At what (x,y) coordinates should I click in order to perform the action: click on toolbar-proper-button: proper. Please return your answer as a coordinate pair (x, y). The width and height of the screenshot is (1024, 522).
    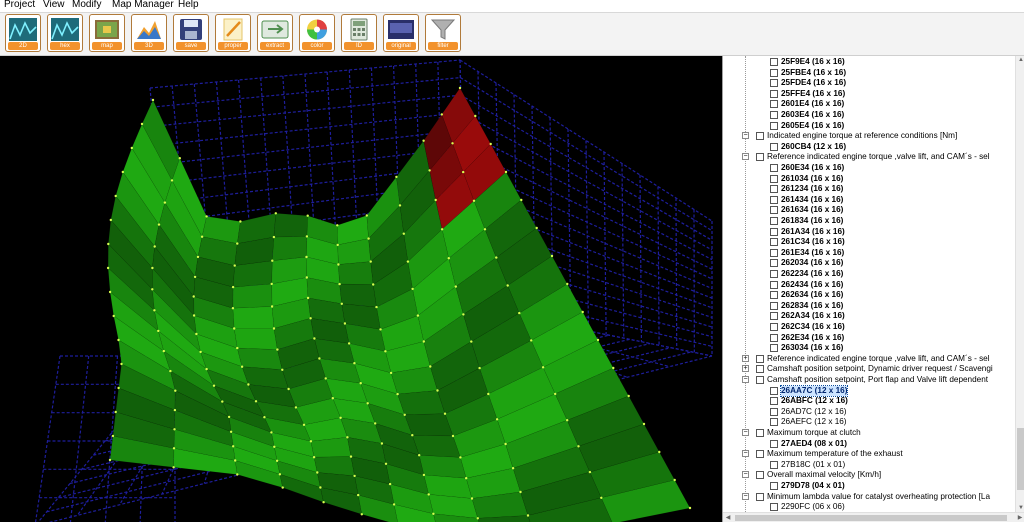
    Looking at the image, I should click on (233, 33).